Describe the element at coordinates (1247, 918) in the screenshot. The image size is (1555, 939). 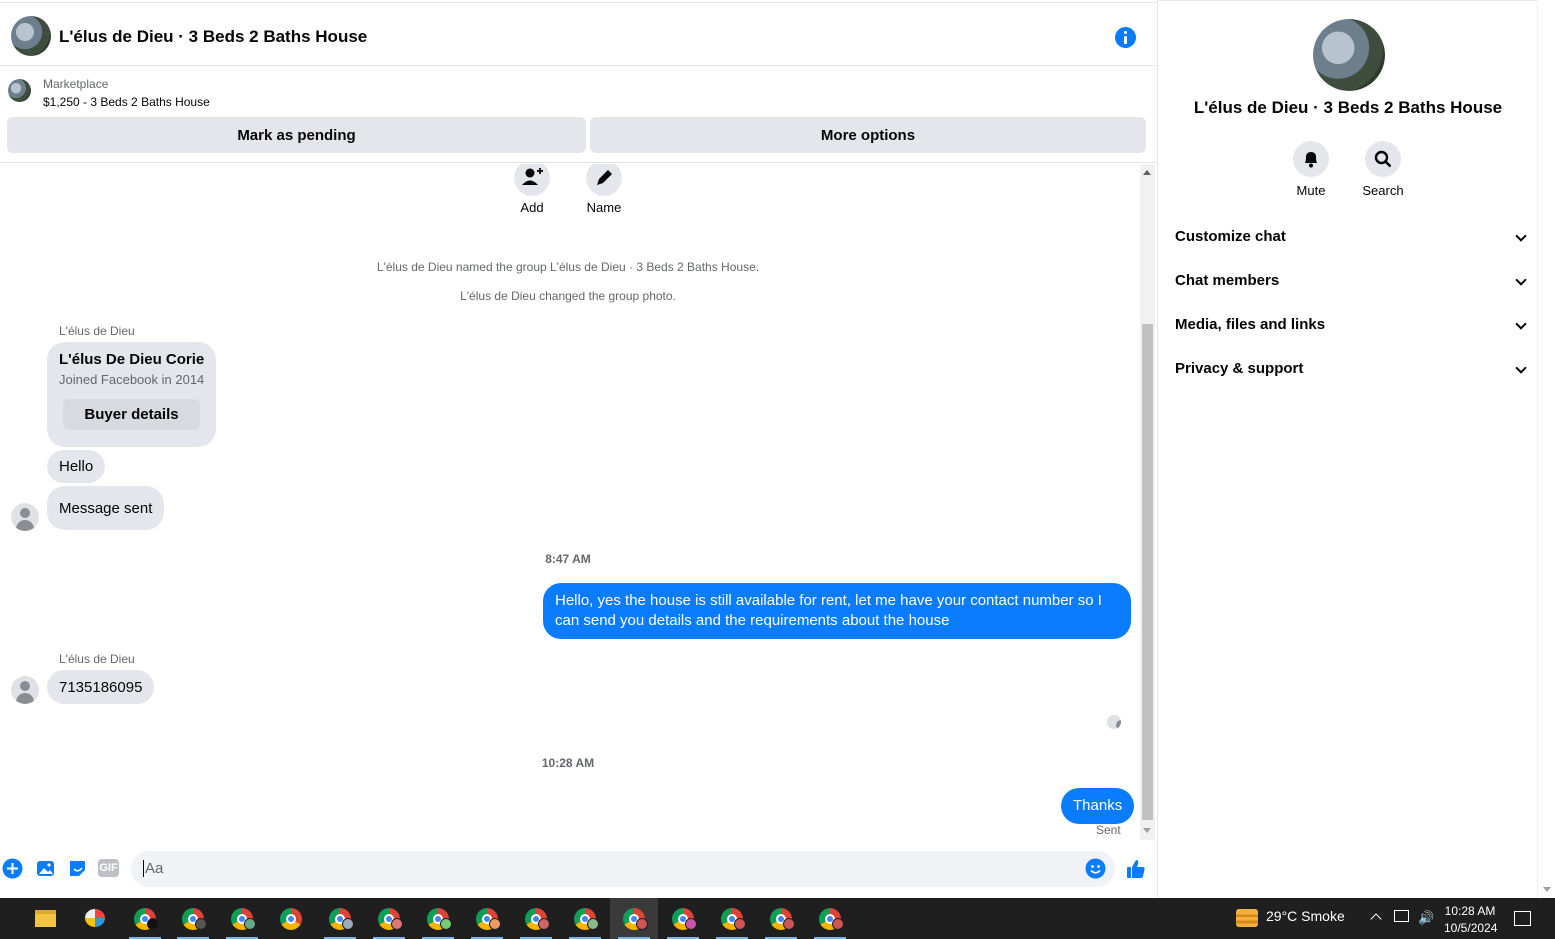
I see `weather-icon` at that location.